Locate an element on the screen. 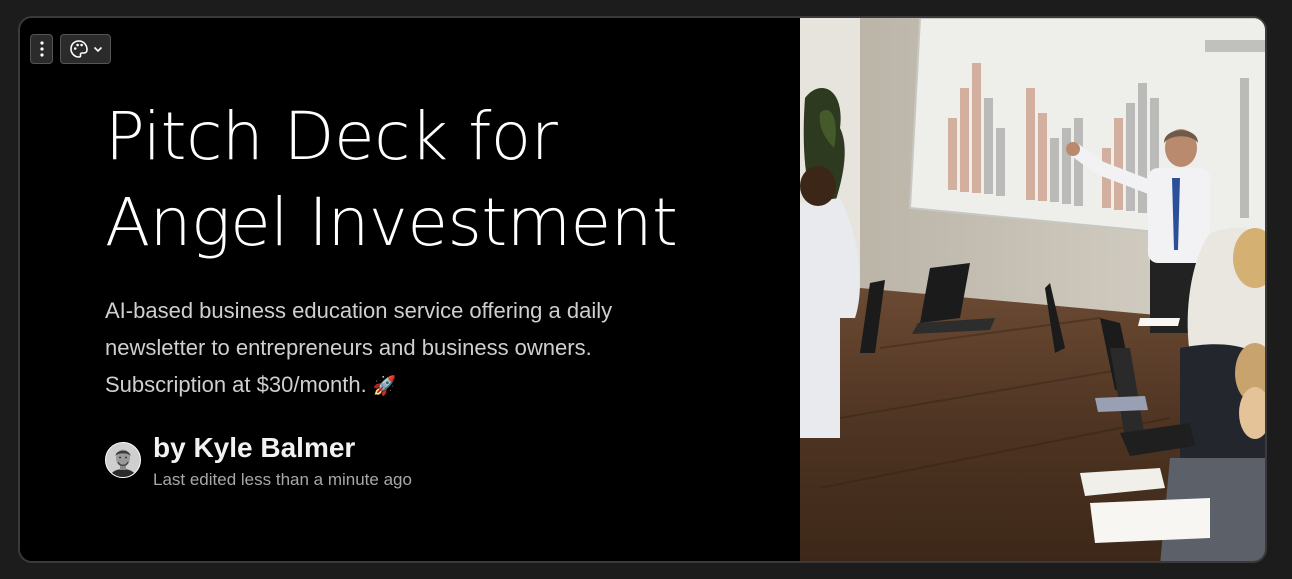 The image size is (1292, 579). more-options-button is located at coordinates (41, 49).